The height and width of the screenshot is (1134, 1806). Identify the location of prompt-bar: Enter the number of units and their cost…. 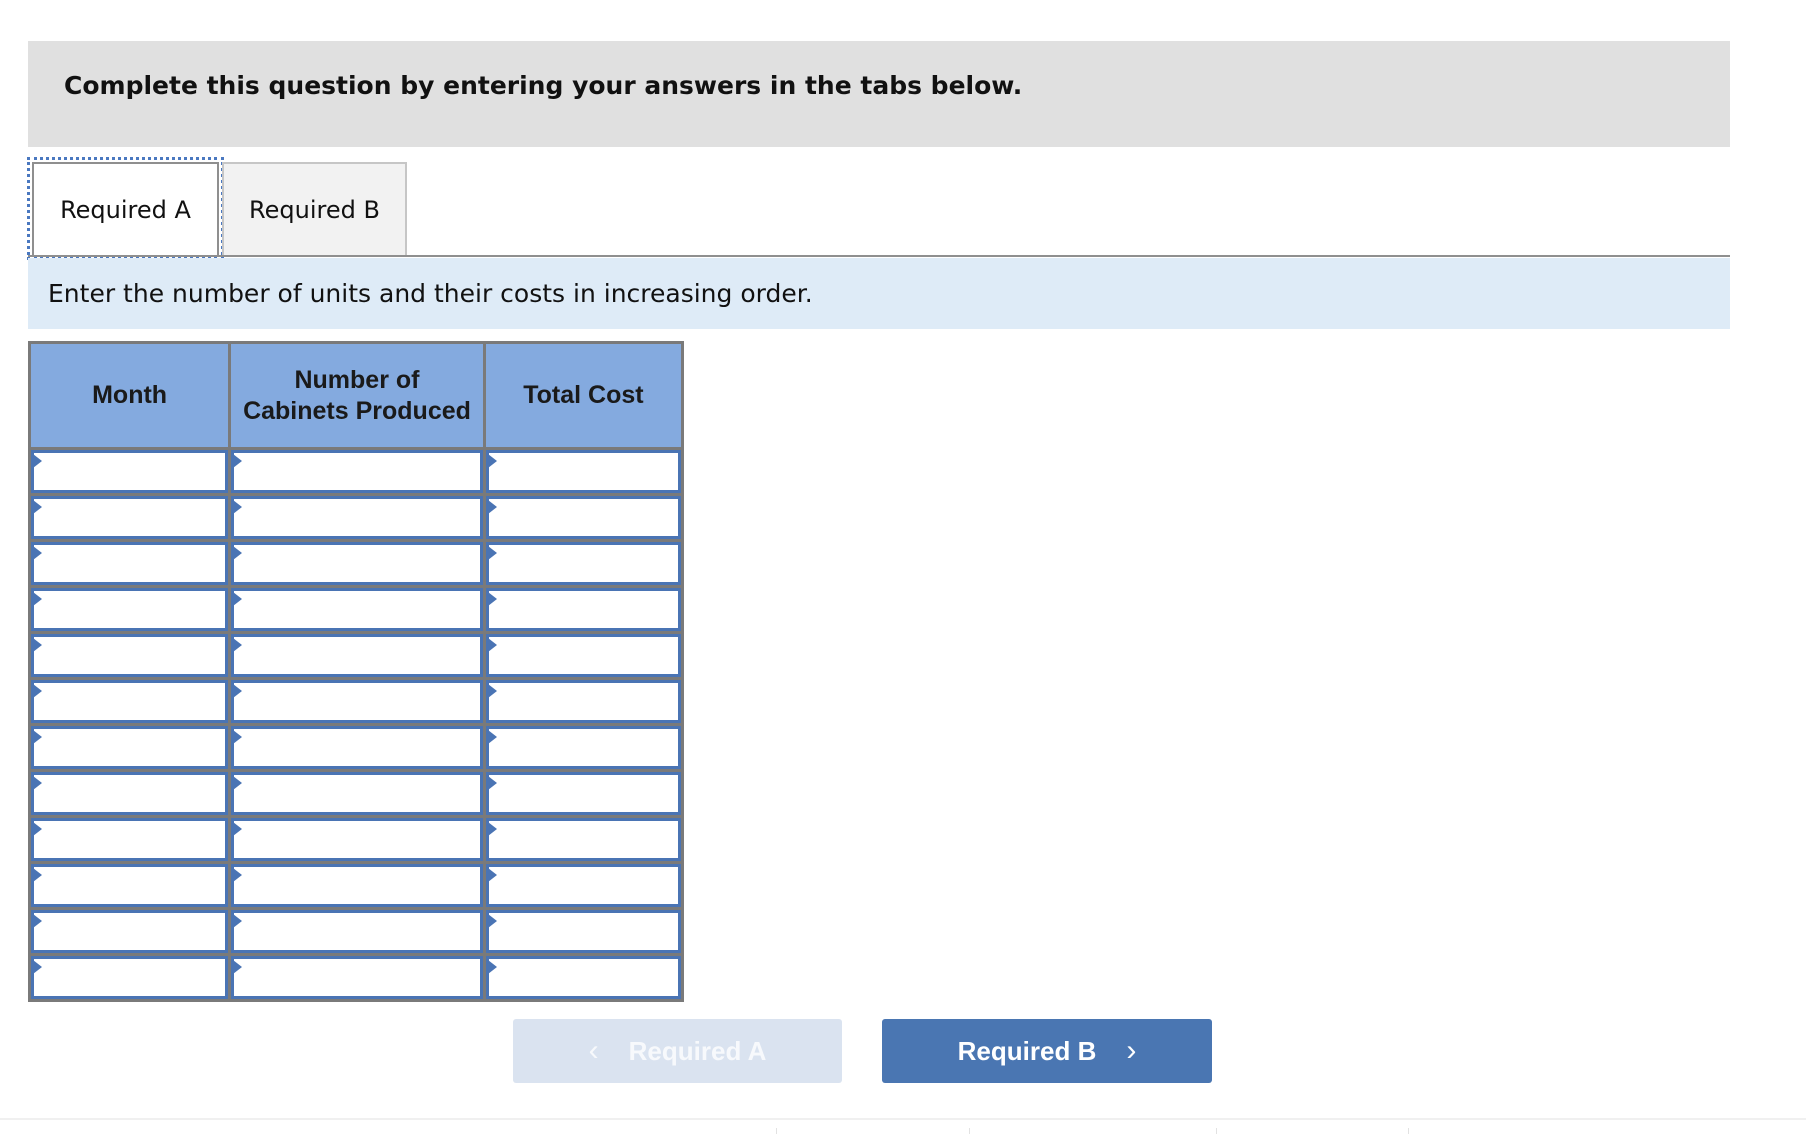
(879, 293).